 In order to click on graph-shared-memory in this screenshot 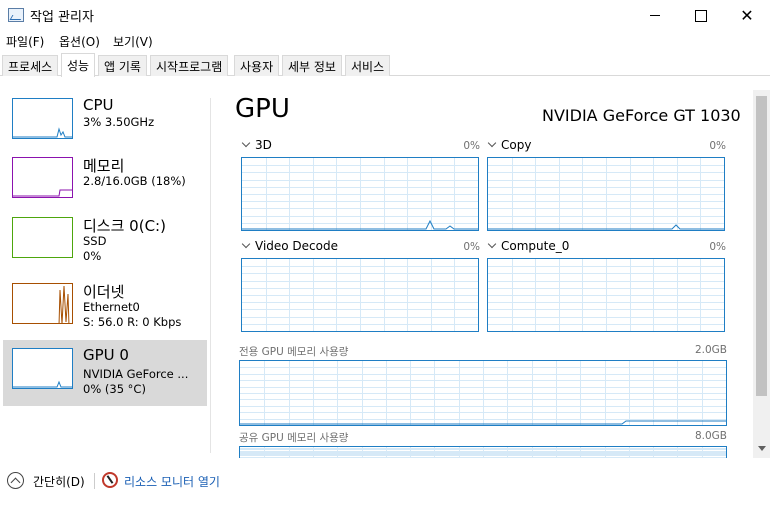, I will do `click(483, 452)`.